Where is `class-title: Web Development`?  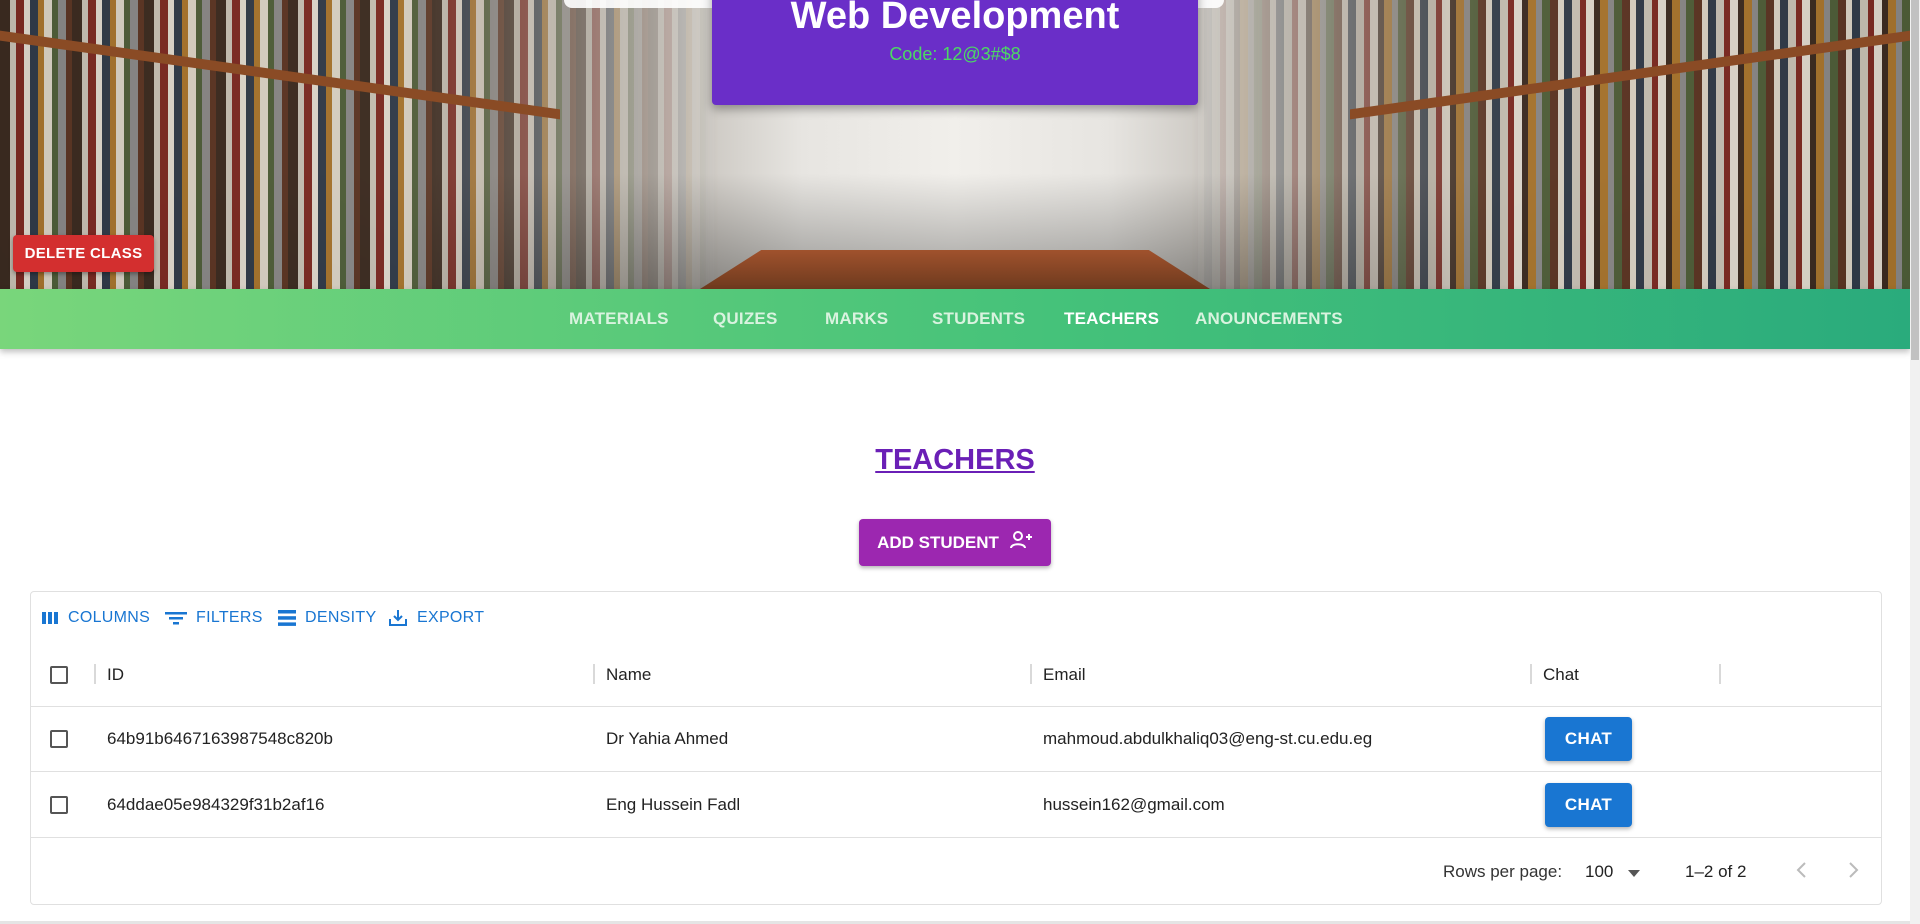
class-title: Web Development is located at coordinates (955, 18).